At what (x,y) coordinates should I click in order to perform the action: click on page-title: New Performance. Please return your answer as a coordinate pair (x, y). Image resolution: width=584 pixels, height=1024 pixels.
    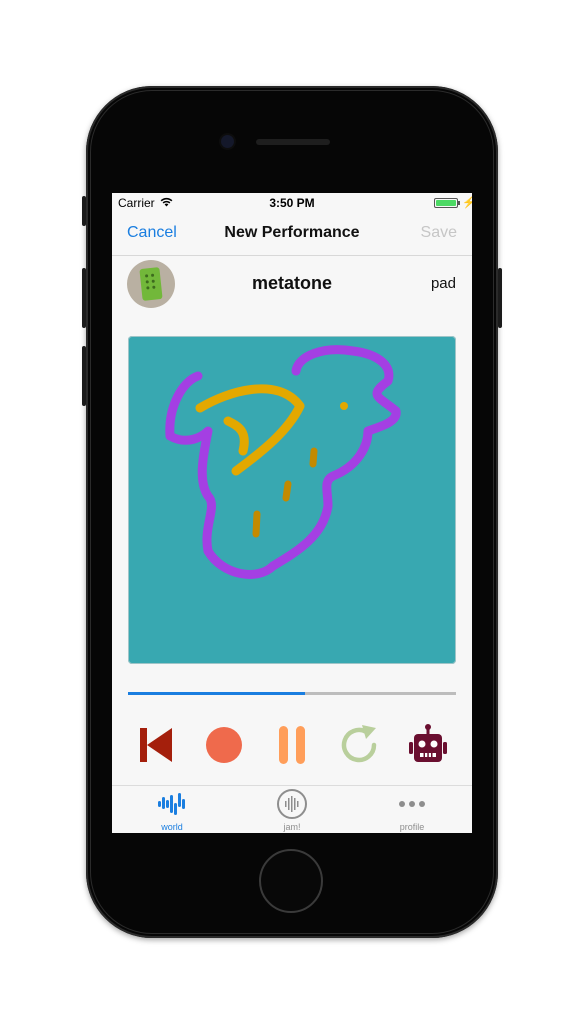
    Looking at the image, I should click on (292, 232).